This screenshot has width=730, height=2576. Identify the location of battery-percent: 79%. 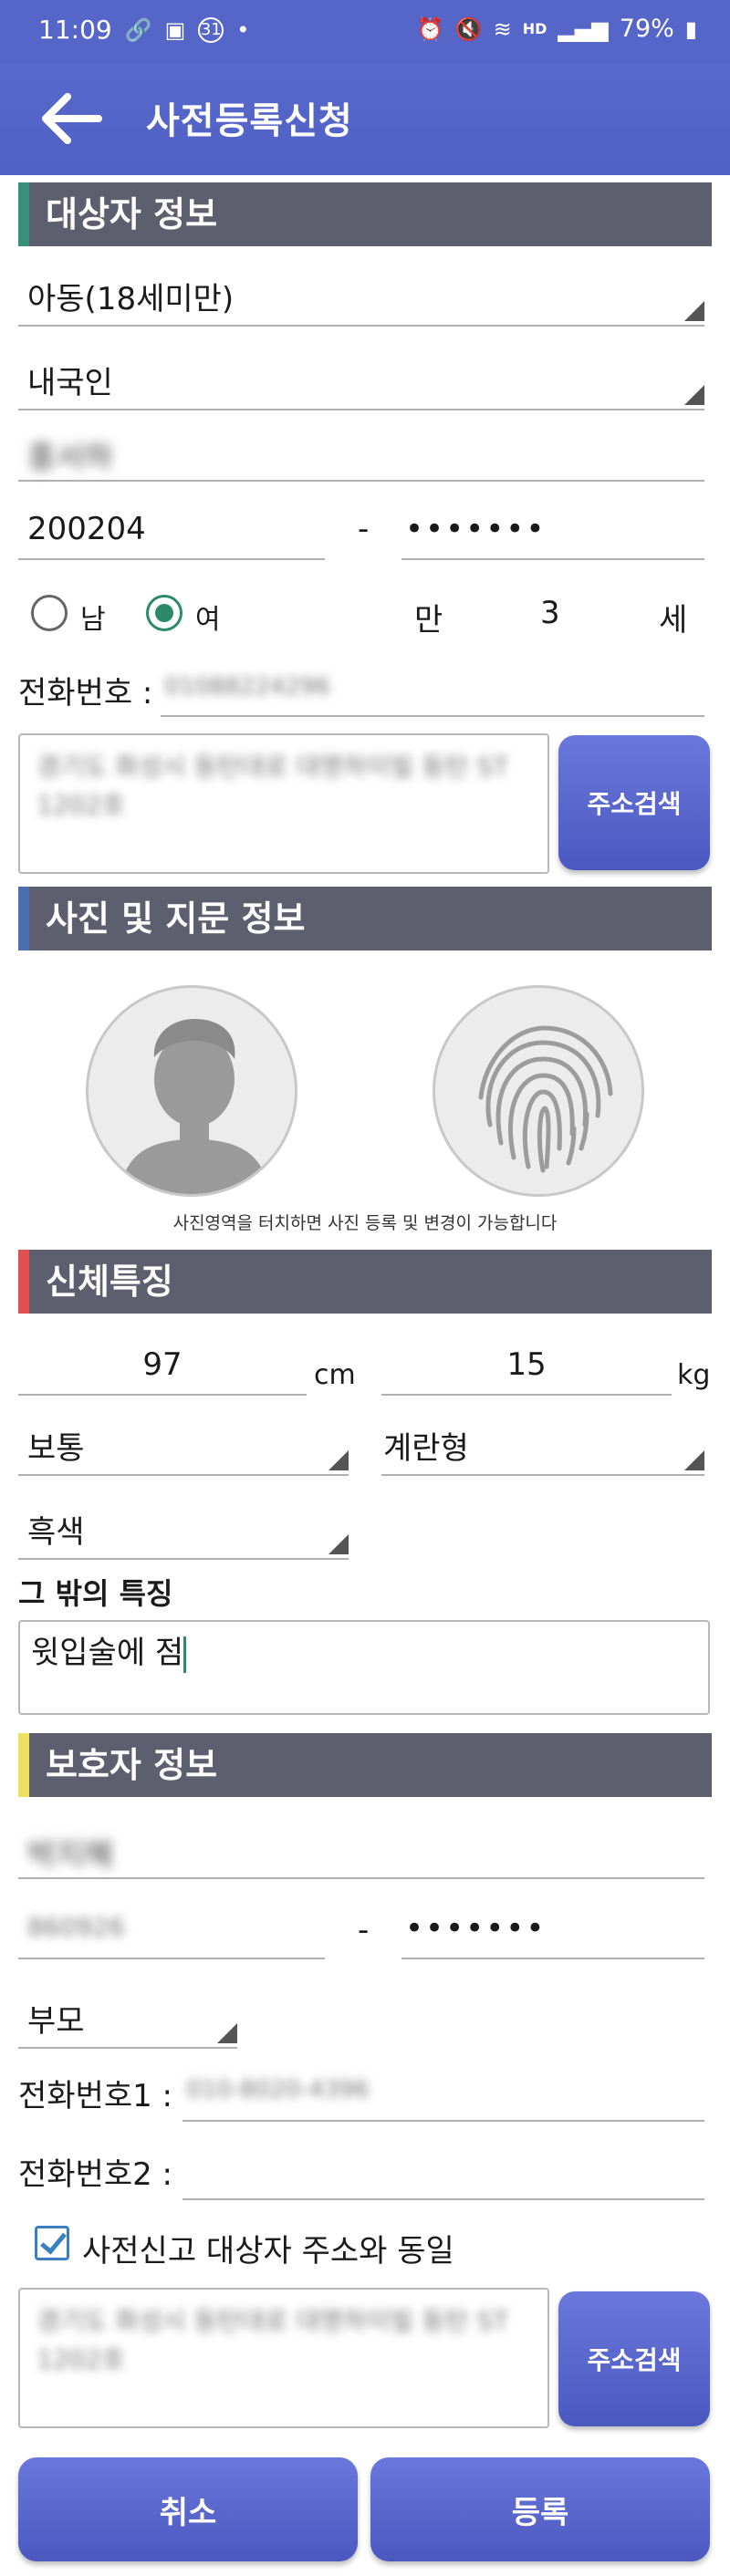
(646, 29).